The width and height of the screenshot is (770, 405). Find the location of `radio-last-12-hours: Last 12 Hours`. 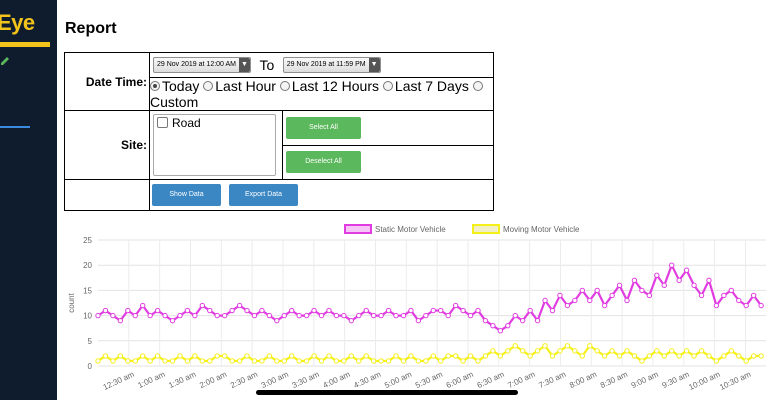

radio-last-12-hours: Last 12 Hours is located at coordinates (329, 86).